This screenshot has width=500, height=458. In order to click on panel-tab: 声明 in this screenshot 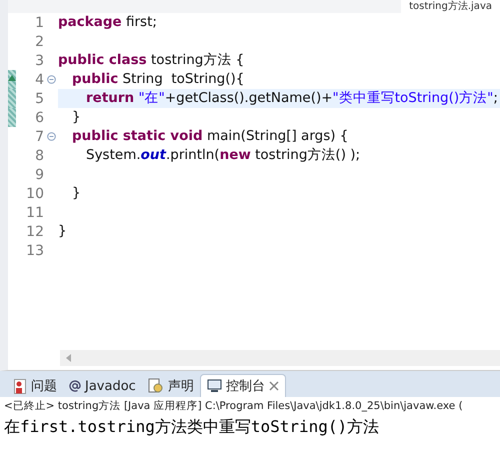, I will do `click(171, 386)`.